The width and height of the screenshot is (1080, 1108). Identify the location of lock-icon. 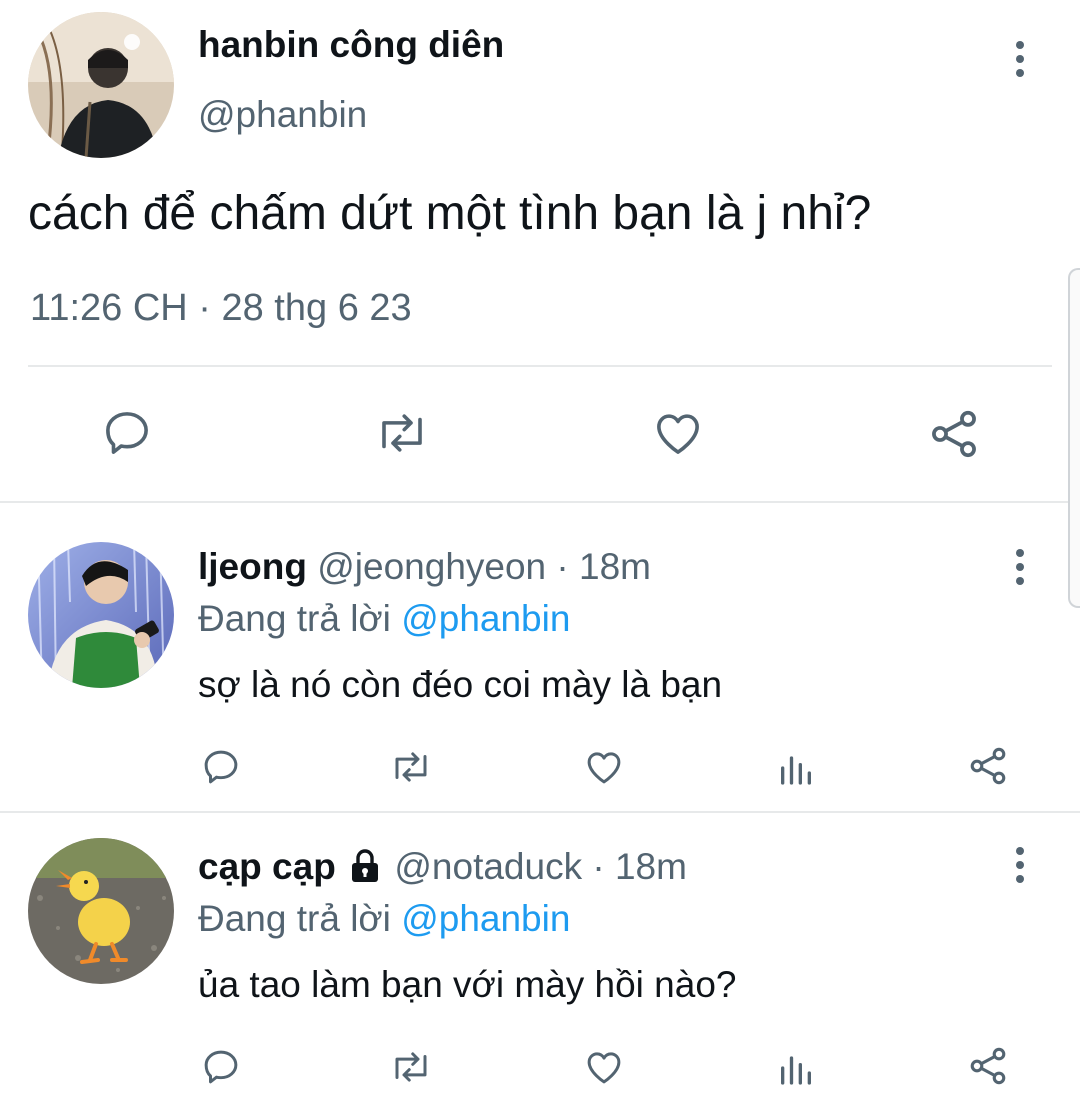
(365, 870).